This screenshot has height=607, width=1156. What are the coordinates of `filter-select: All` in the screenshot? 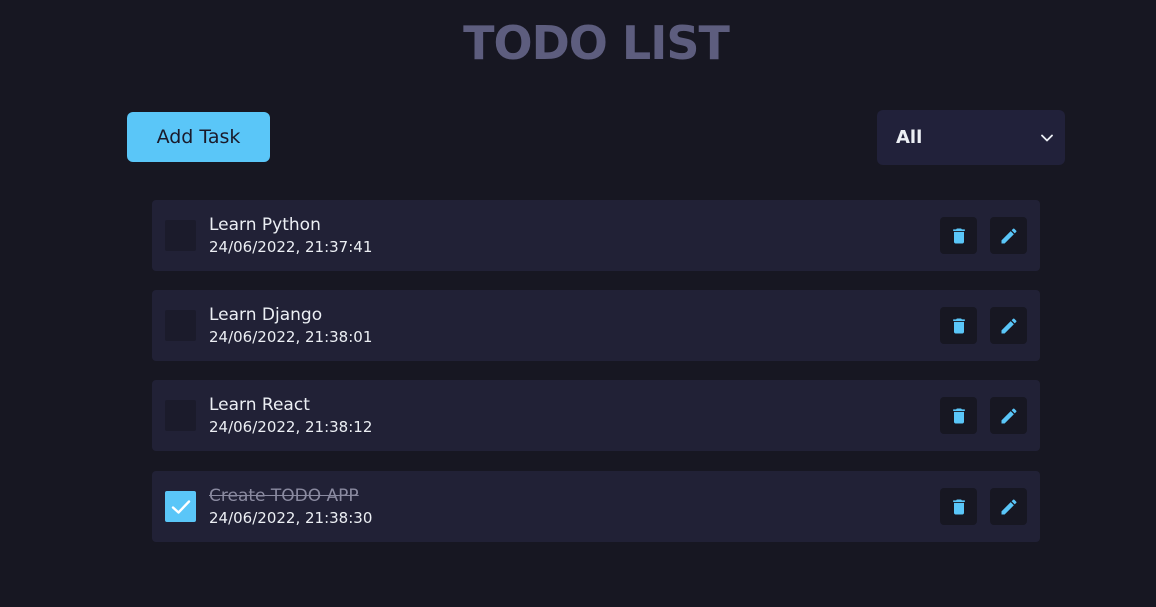 It's located at (971, 137).